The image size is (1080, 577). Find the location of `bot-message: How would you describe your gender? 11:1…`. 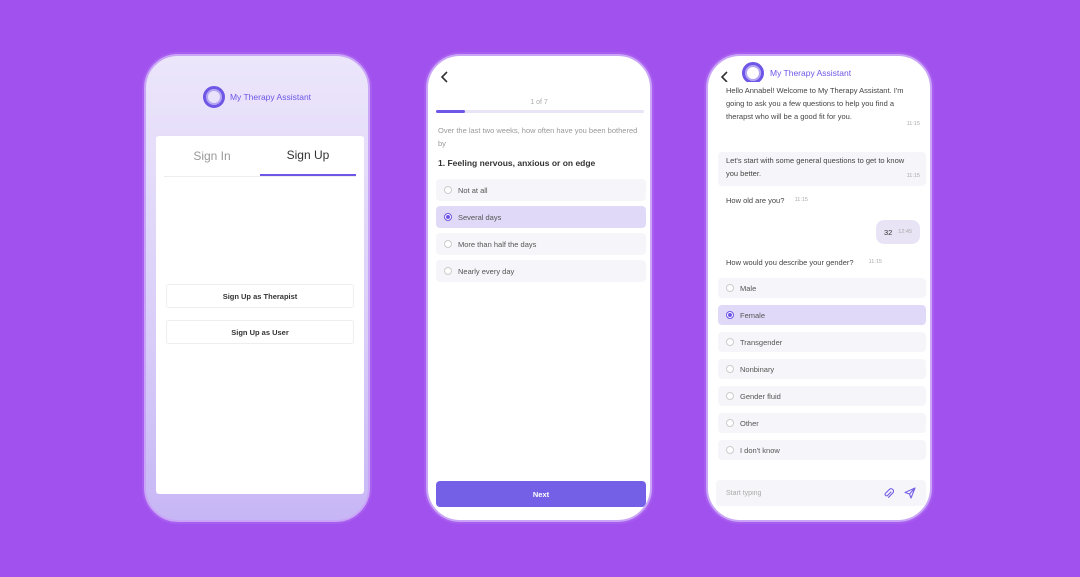

bot-message: How would you describe your gender? 11:1… is located at coordinates (803, 263).